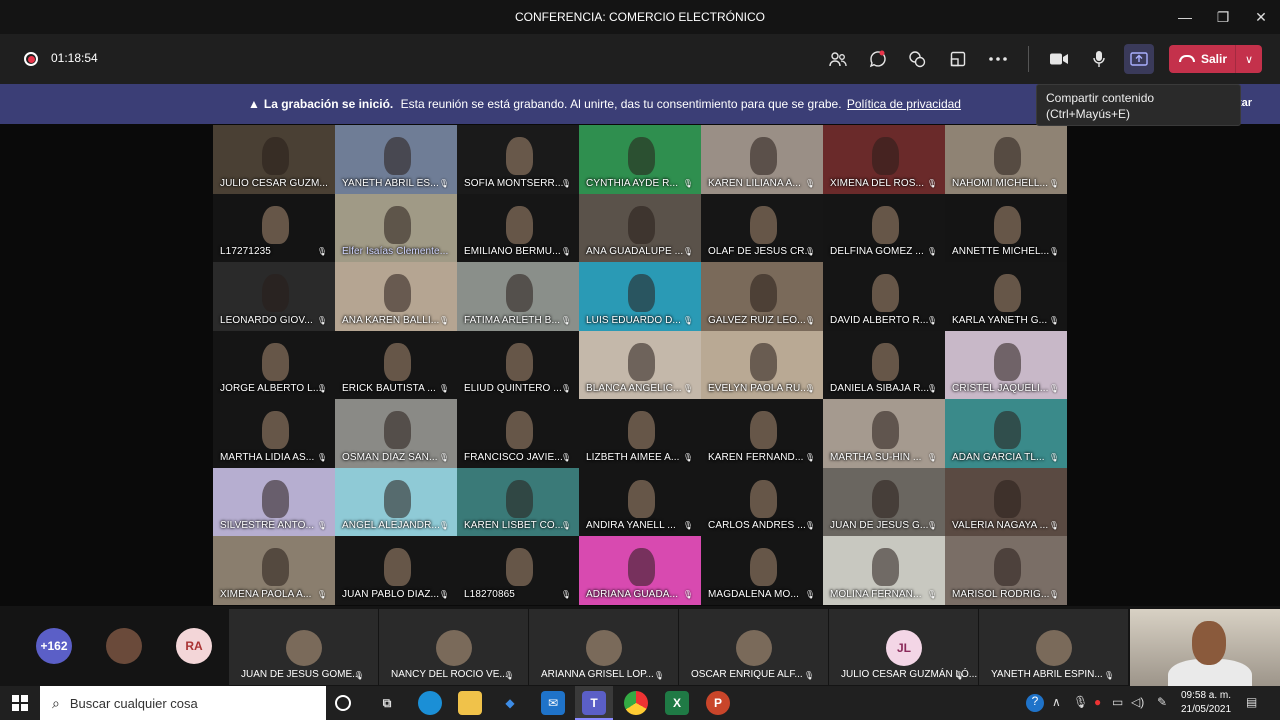  Describe the element at coordinates (430, 703) in the screenshot. I see `edge-icon` at that location.